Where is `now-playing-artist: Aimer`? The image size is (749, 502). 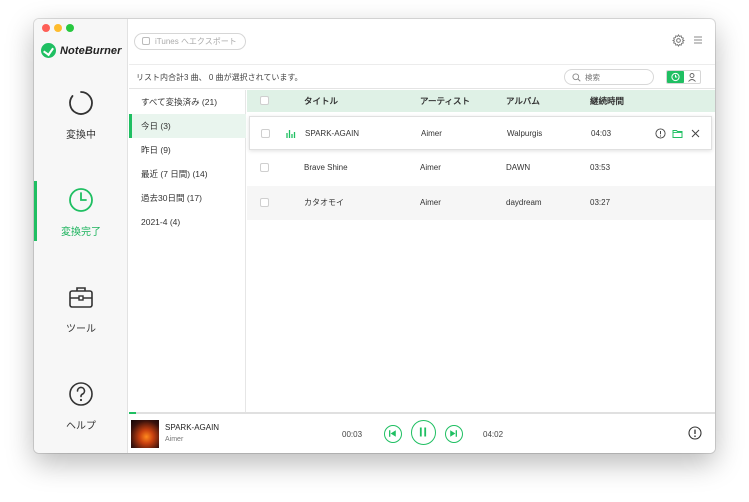 now-playing-artist: Aimer is located at coordinates (174, 439).